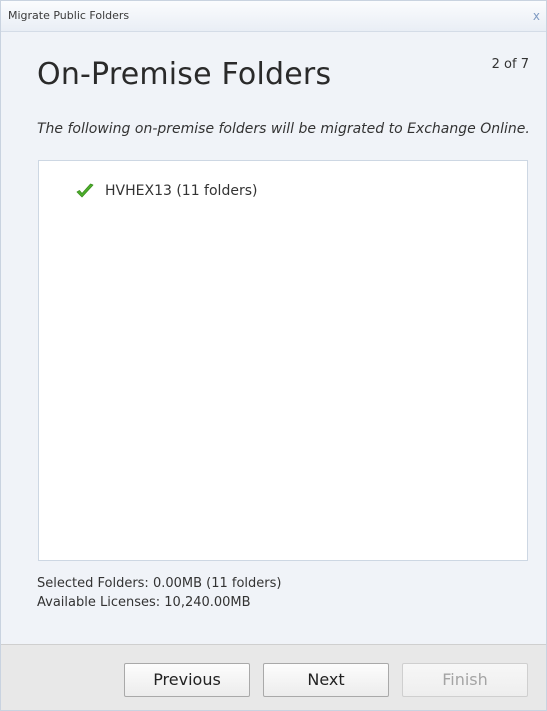 The width and height of the screenshot is (547, 711). I want to click on close-icon: x, so click(536, 16).